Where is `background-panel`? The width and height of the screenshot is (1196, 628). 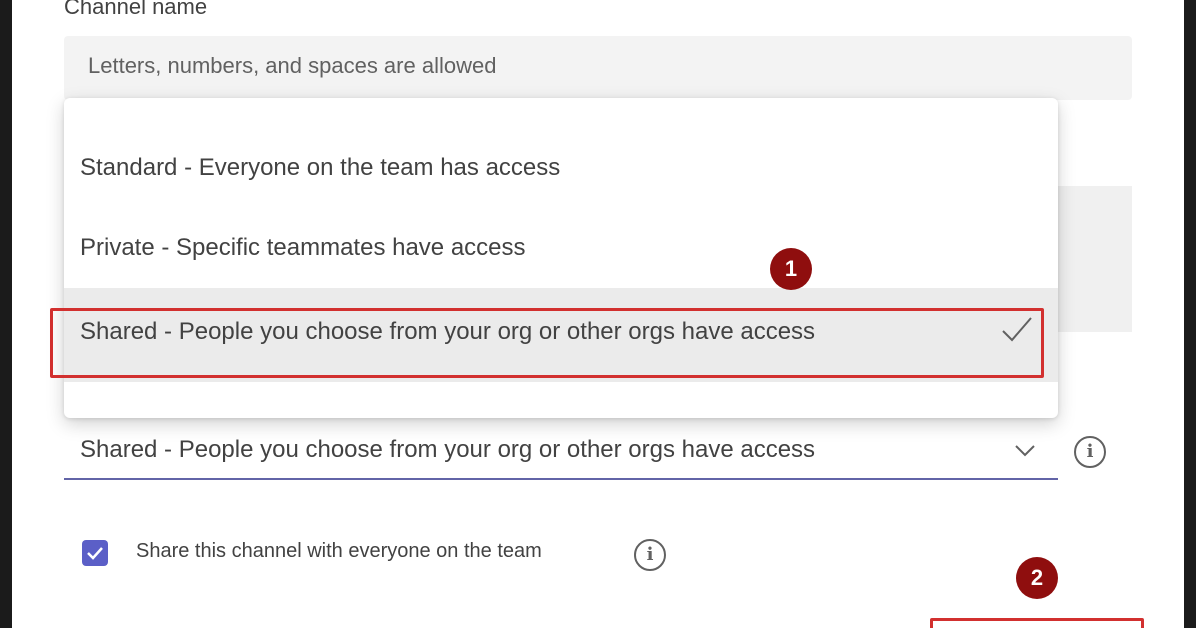
background-panel is located at coordinates (1092, 259).